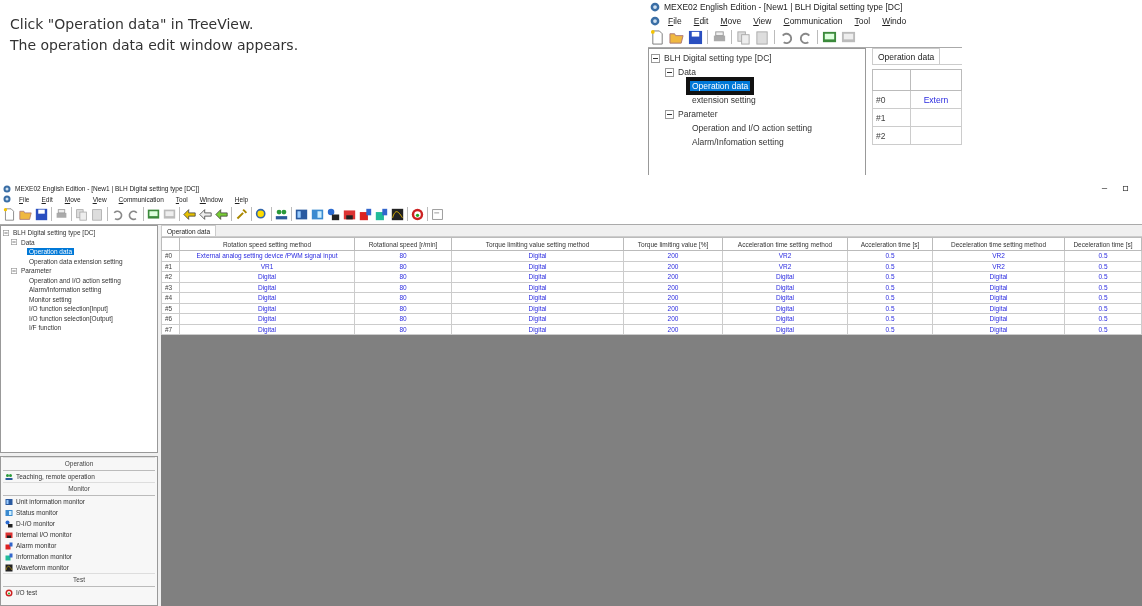 The height and width of the screenshot is (606, 1142). I want to click on menu-item: Communication, so click(813, 20).